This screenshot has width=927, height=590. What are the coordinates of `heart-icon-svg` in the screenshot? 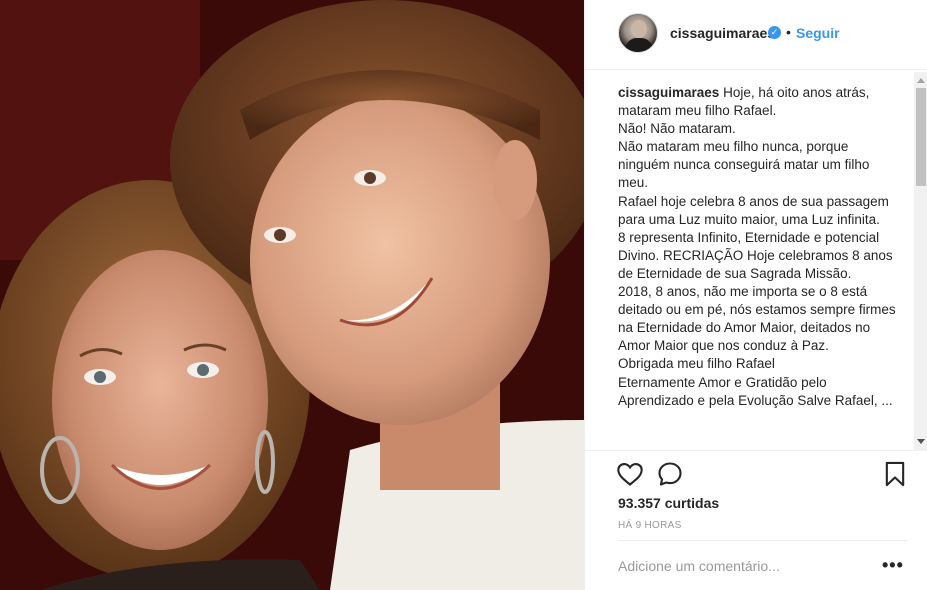 It's located at (630, 474).